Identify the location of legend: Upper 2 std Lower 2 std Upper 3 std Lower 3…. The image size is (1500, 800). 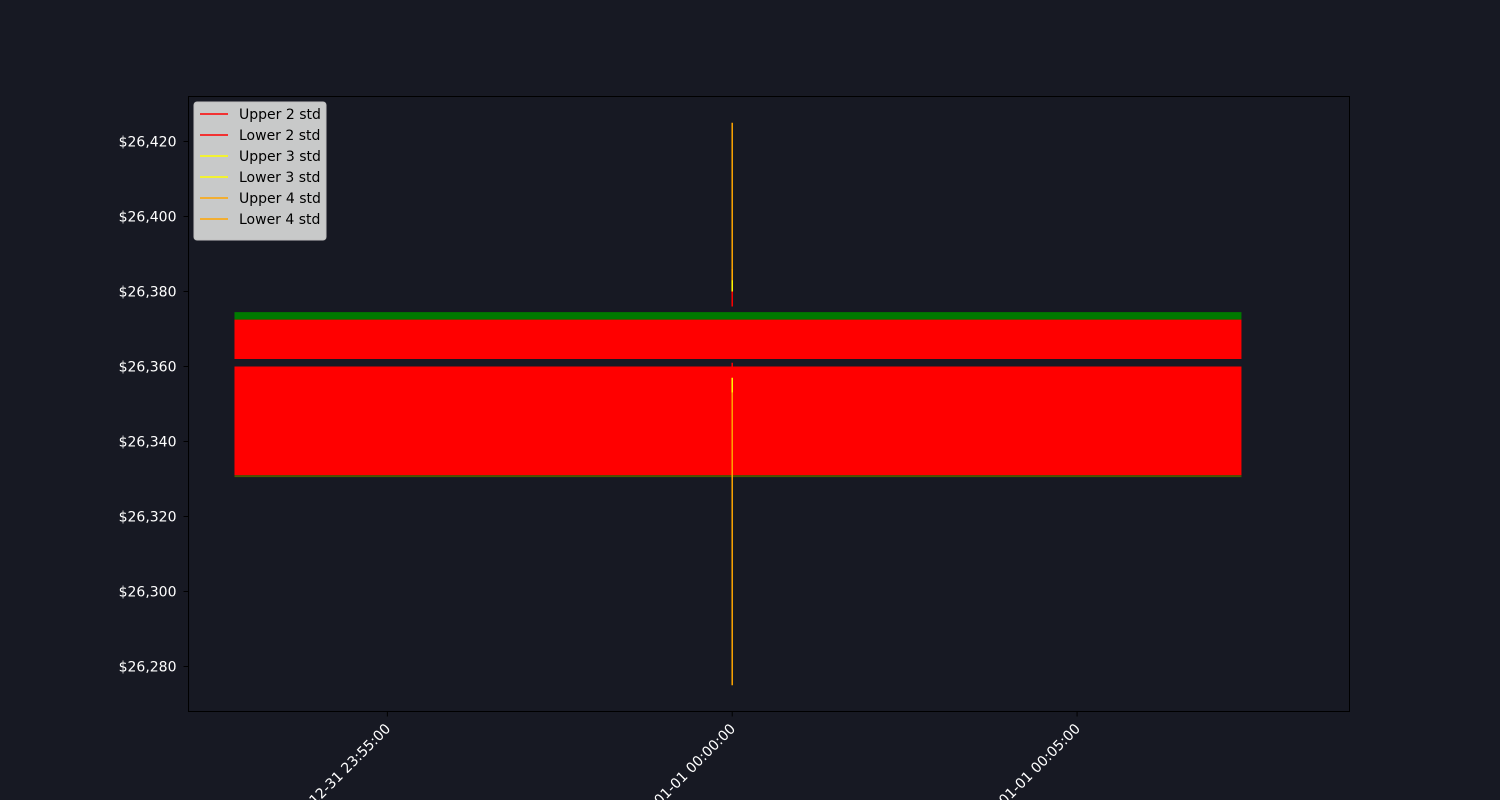
(260, 171).